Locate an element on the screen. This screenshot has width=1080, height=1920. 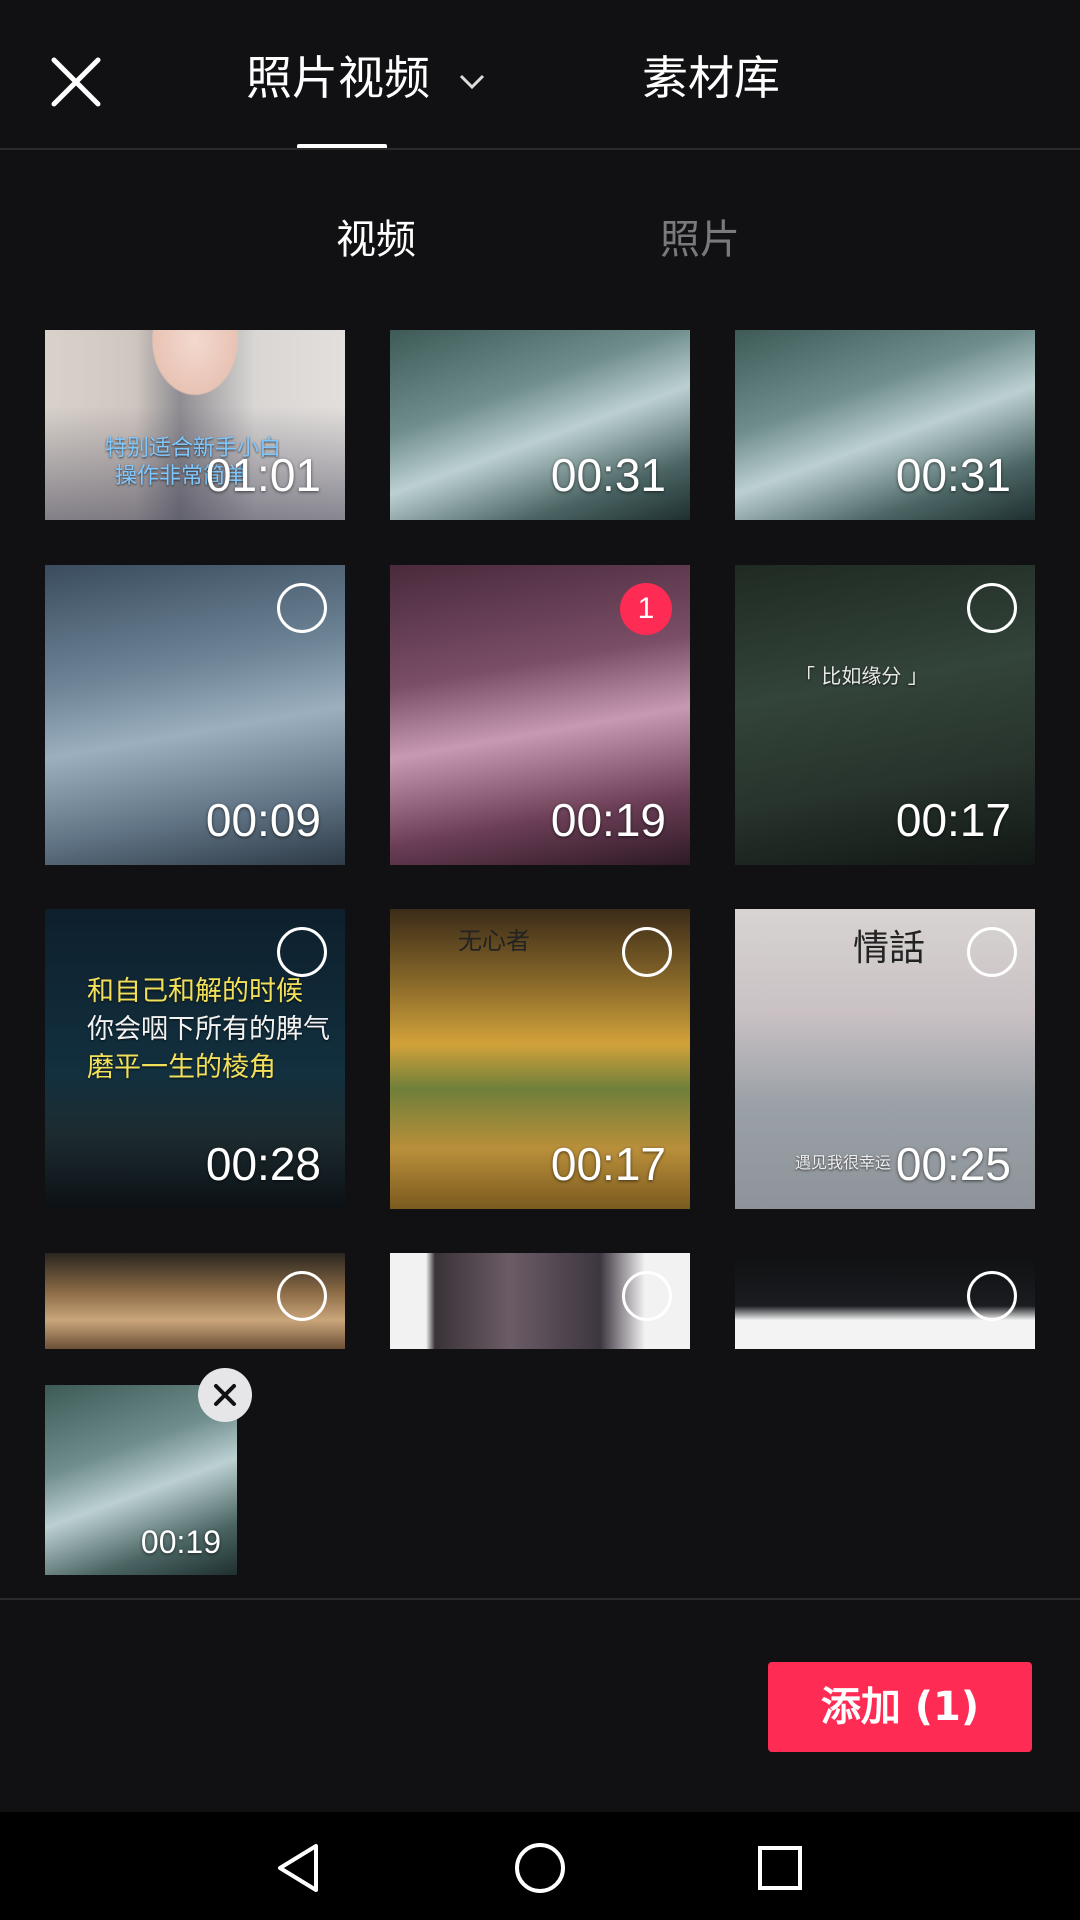
remove-selected-button is located at coordinates (225, 1395).